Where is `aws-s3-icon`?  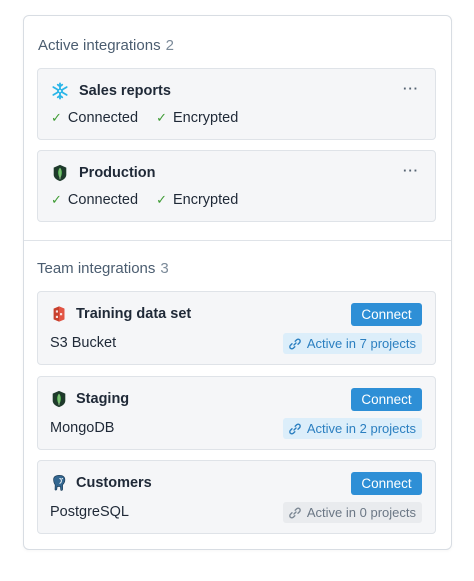
aws-s3-icon is located at coordinates (59, 314).